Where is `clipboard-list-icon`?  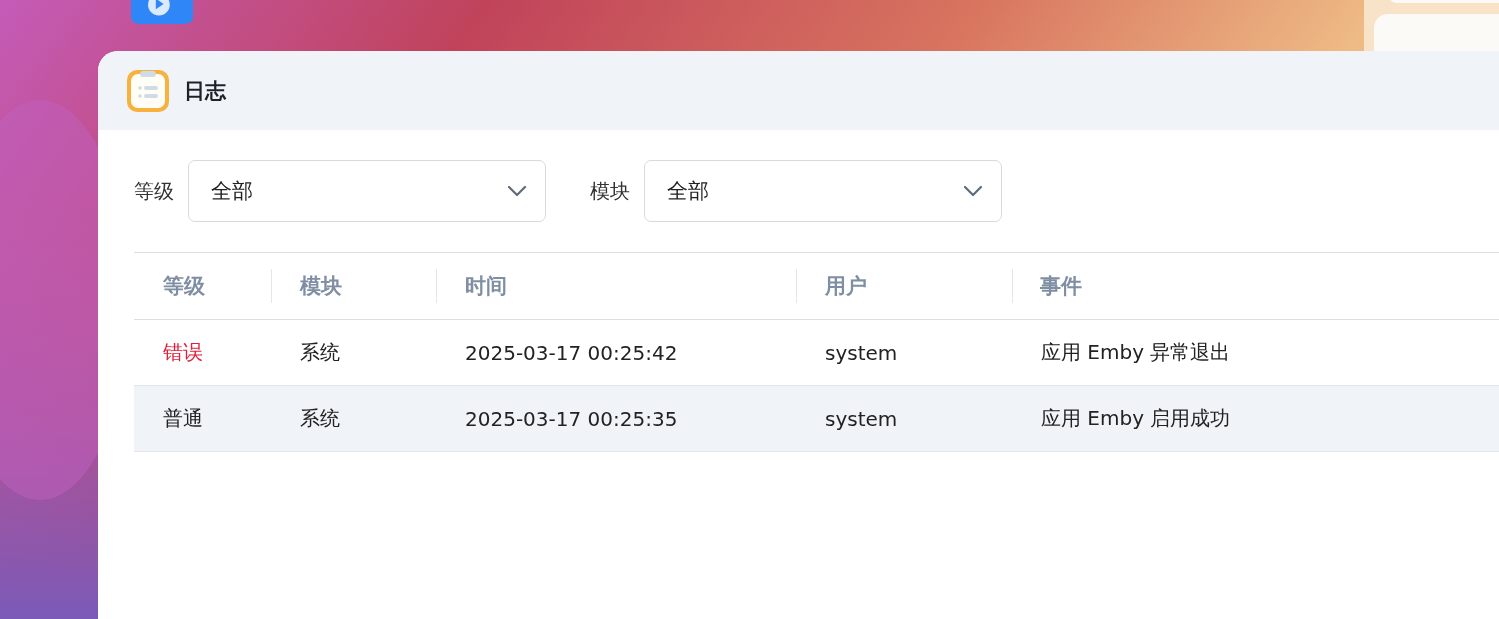 clipboard-list-icon is located at coordinates (148, 90).